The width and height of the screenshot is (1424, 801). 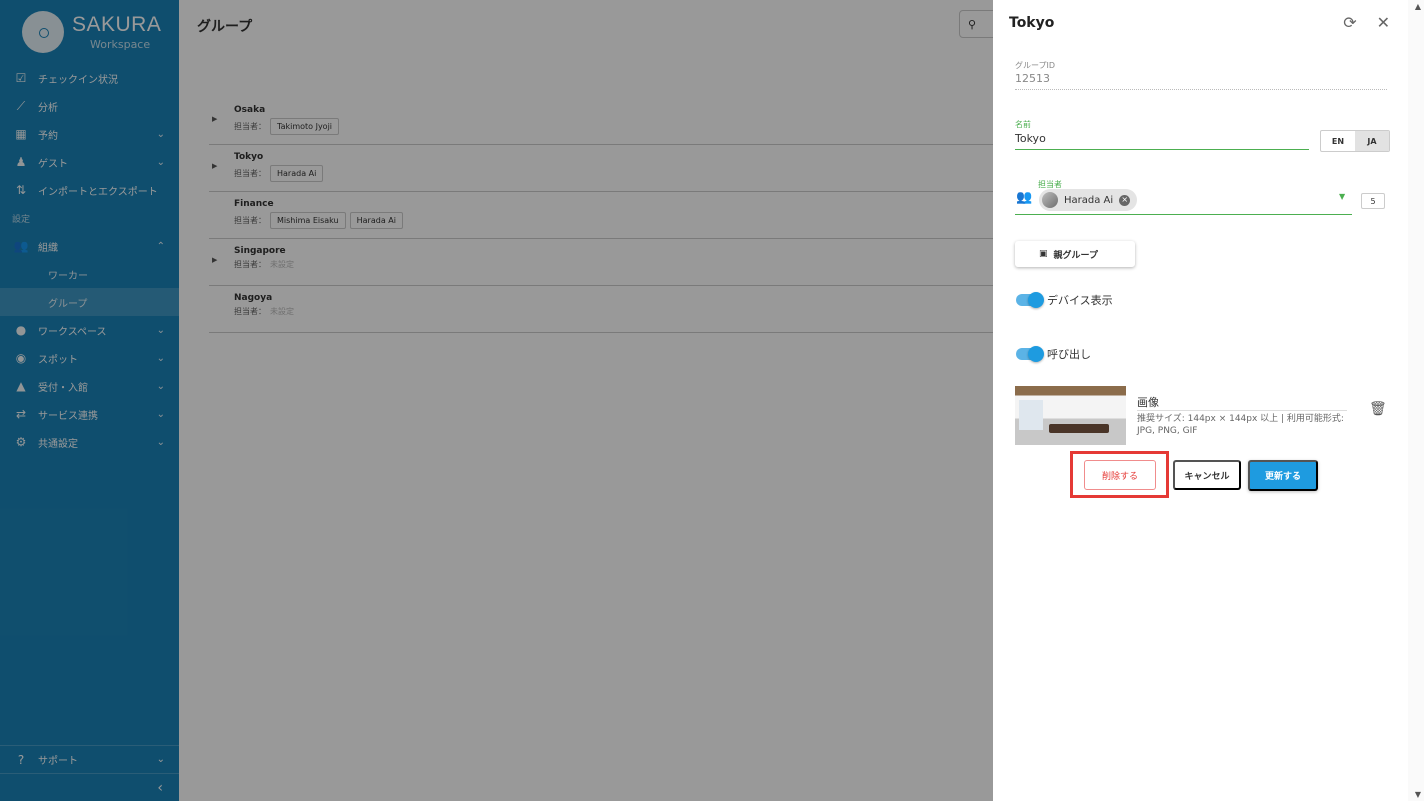 I want to click on lang-en-button: EN, so click(x=1338, y=141).